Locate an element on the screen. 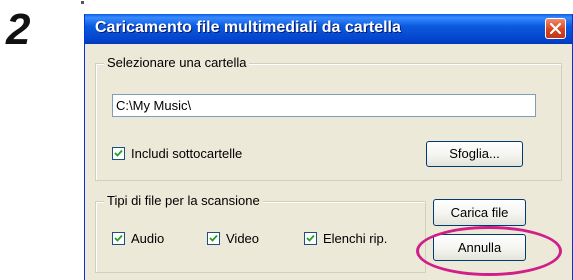 The image size is (573, 280). file-types-group-legend: Tipi di file per la scansione is located at coordinates (183, 200).